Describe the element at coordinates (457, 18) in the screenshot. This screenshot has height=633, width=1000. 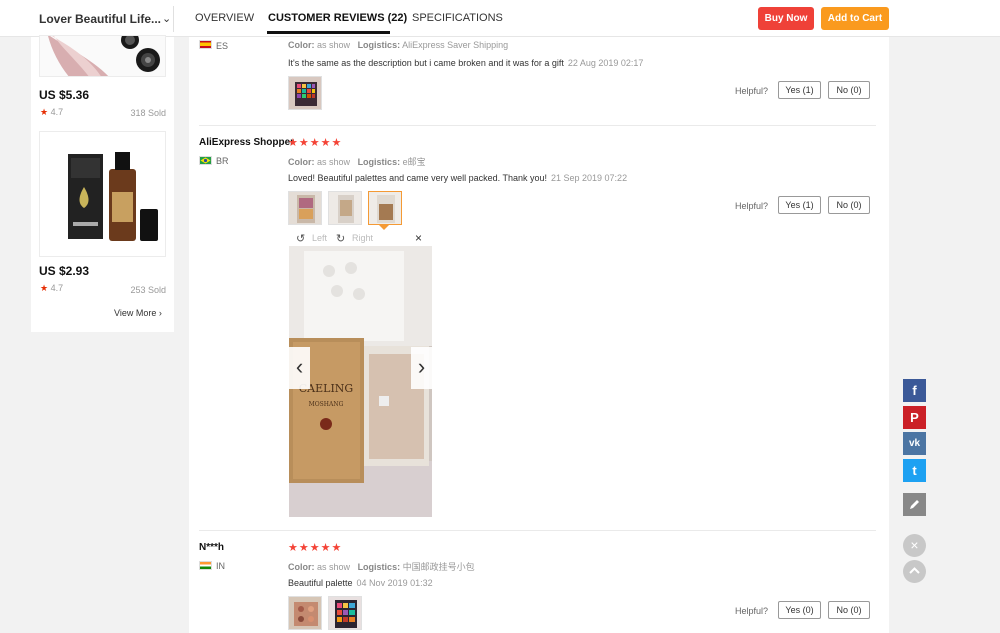
I see `tab-specifications: SPECIFICATIONS` at that location.